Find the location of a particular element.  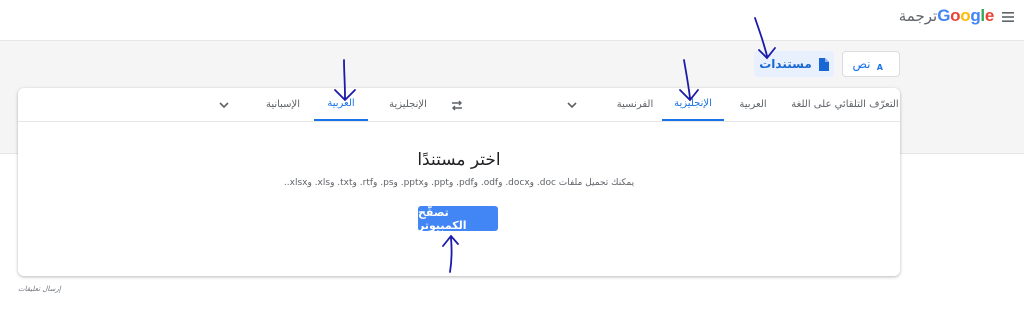

target-more-chevron-down-icon is located at coordinates (224, 105).